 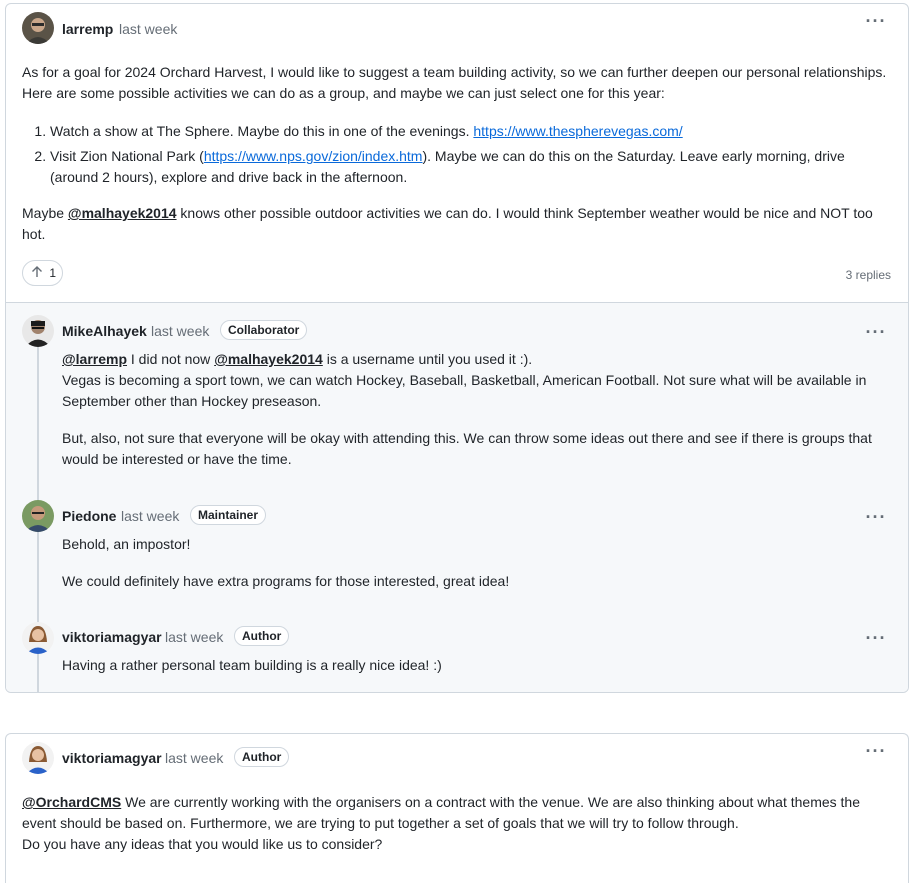 What do you see at coordinates (89, 516) in the screenshot?
I see `reply-author: Piedone` at bounding box center [89, 516].